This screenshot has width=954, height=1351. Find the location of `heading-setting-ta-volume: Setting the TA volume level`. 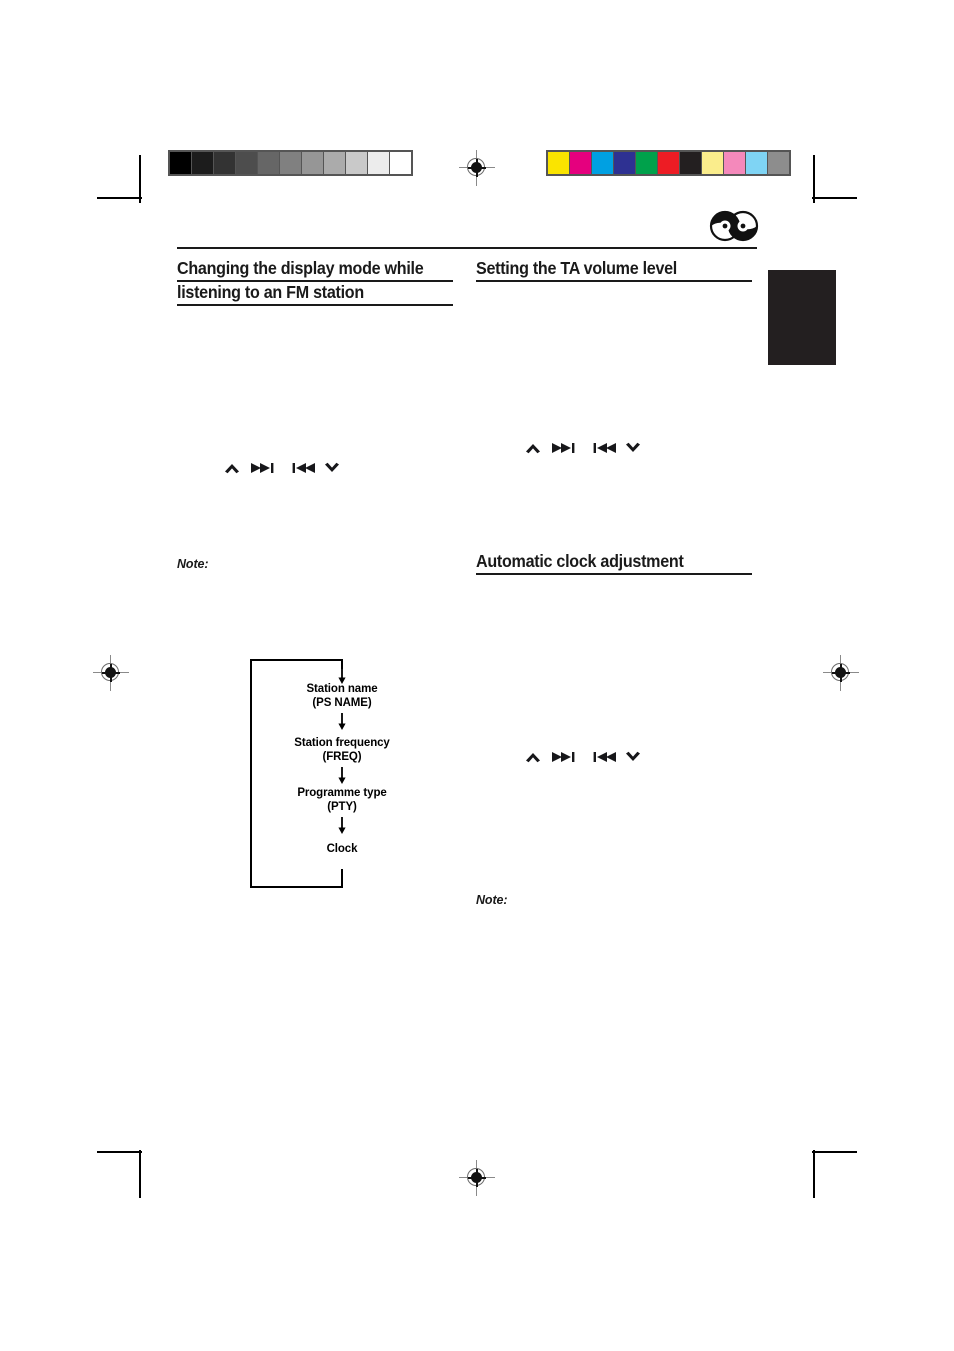

heading-setting-ta-volume: Setting the TA volume level is located at coordinates (614, 270).